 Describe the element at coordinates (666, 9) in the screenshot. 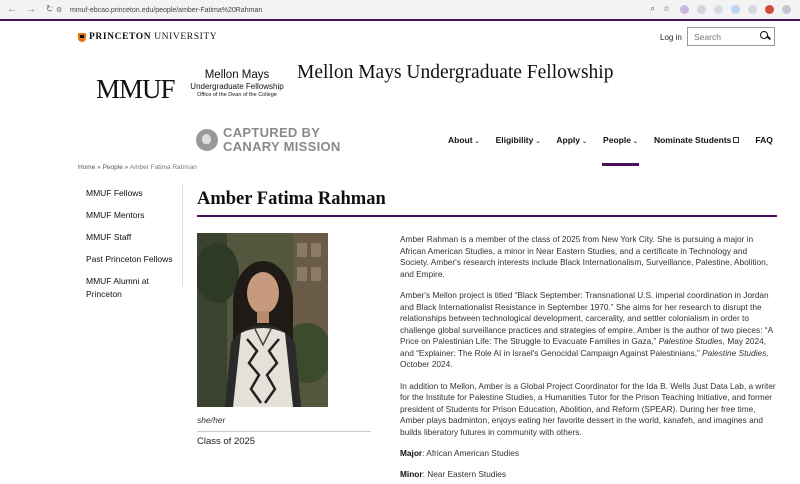

I see `bookmark-star-icon: ☆` at that location.